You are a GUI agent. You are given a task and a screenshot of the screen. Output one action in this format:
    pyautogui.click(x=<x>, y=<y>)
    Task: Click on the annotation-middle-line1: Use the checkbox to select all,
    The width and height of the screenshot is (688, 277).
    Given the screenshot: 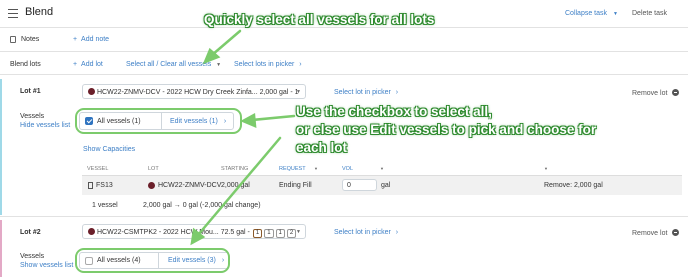 What is the action you would take?
    pyautogui.click(x=394, y=111)
    